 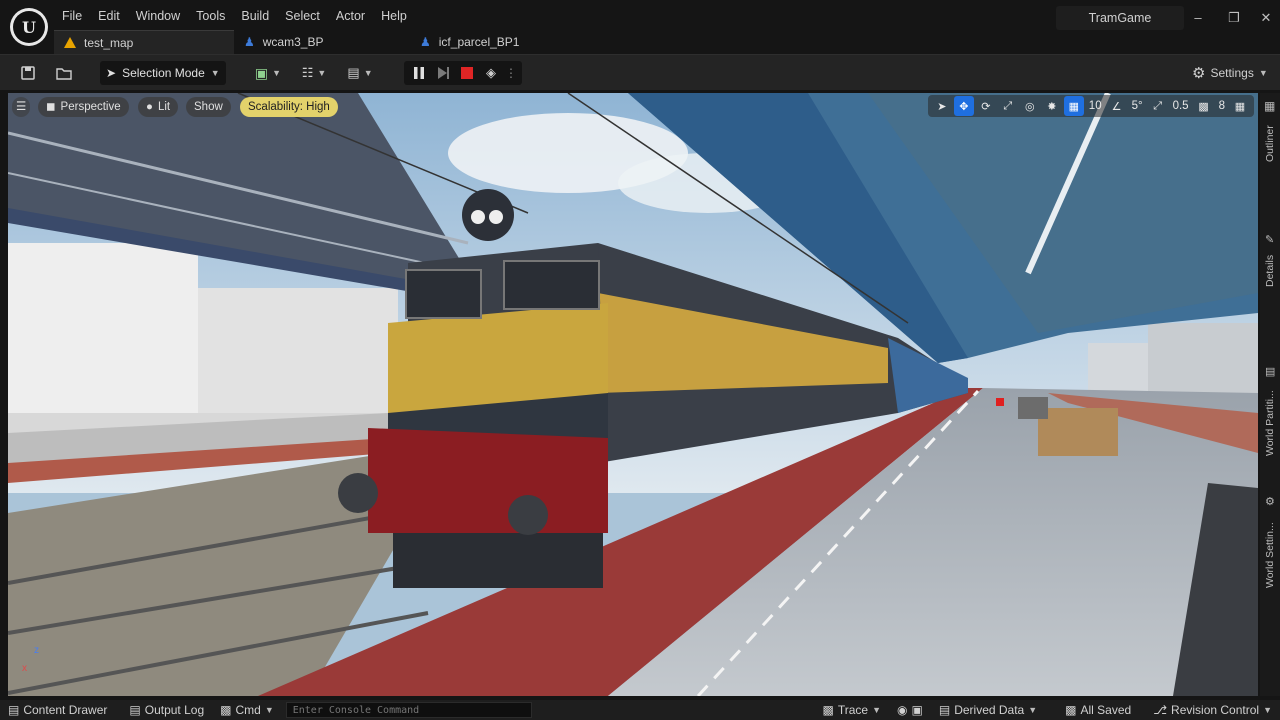 What do you see at coordinates (65, 710) in the screenshot?
I see `content-drawer-label: Content Drawer` at bounding box center [65, 710].